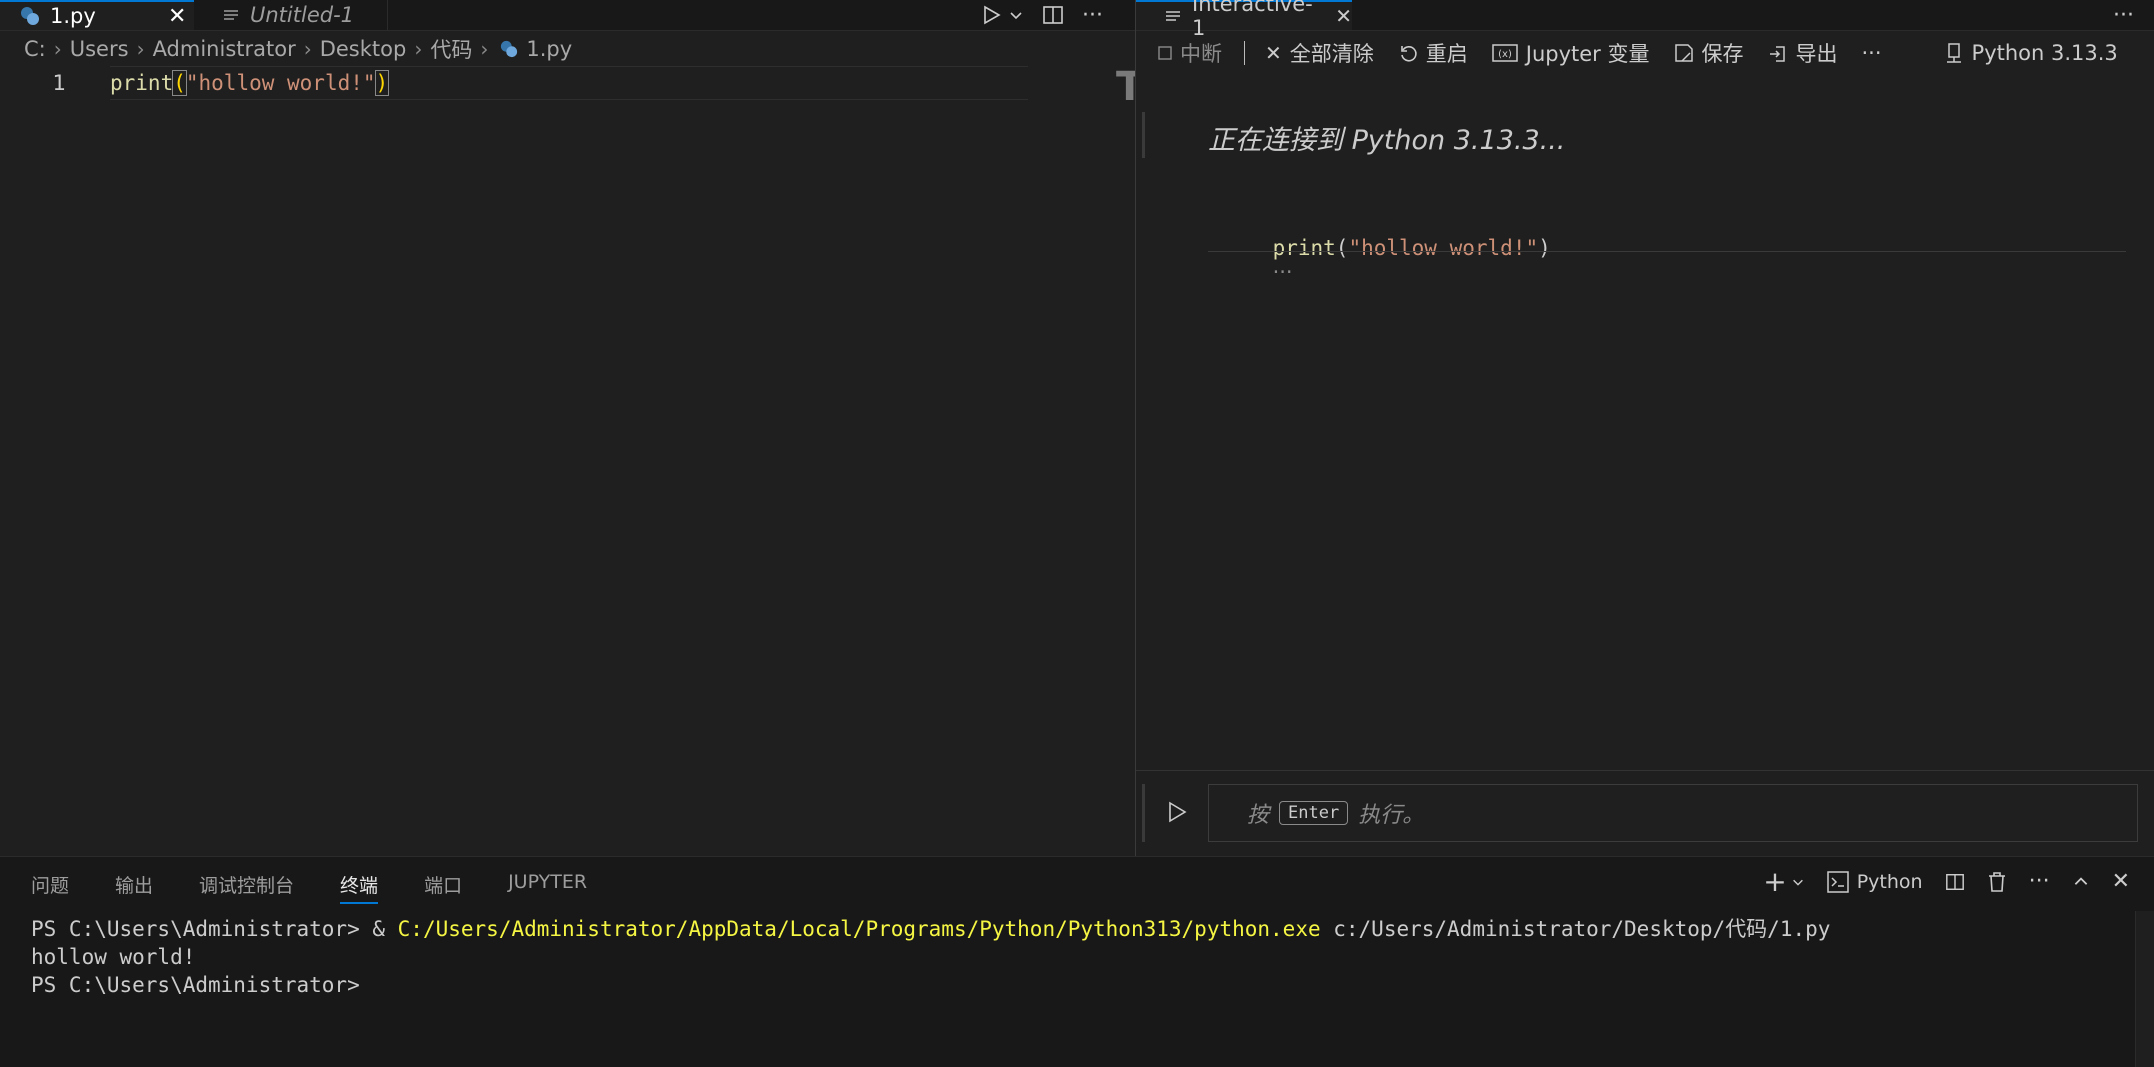  I want to click on tab-terminal: 终端, so click(359, 887).